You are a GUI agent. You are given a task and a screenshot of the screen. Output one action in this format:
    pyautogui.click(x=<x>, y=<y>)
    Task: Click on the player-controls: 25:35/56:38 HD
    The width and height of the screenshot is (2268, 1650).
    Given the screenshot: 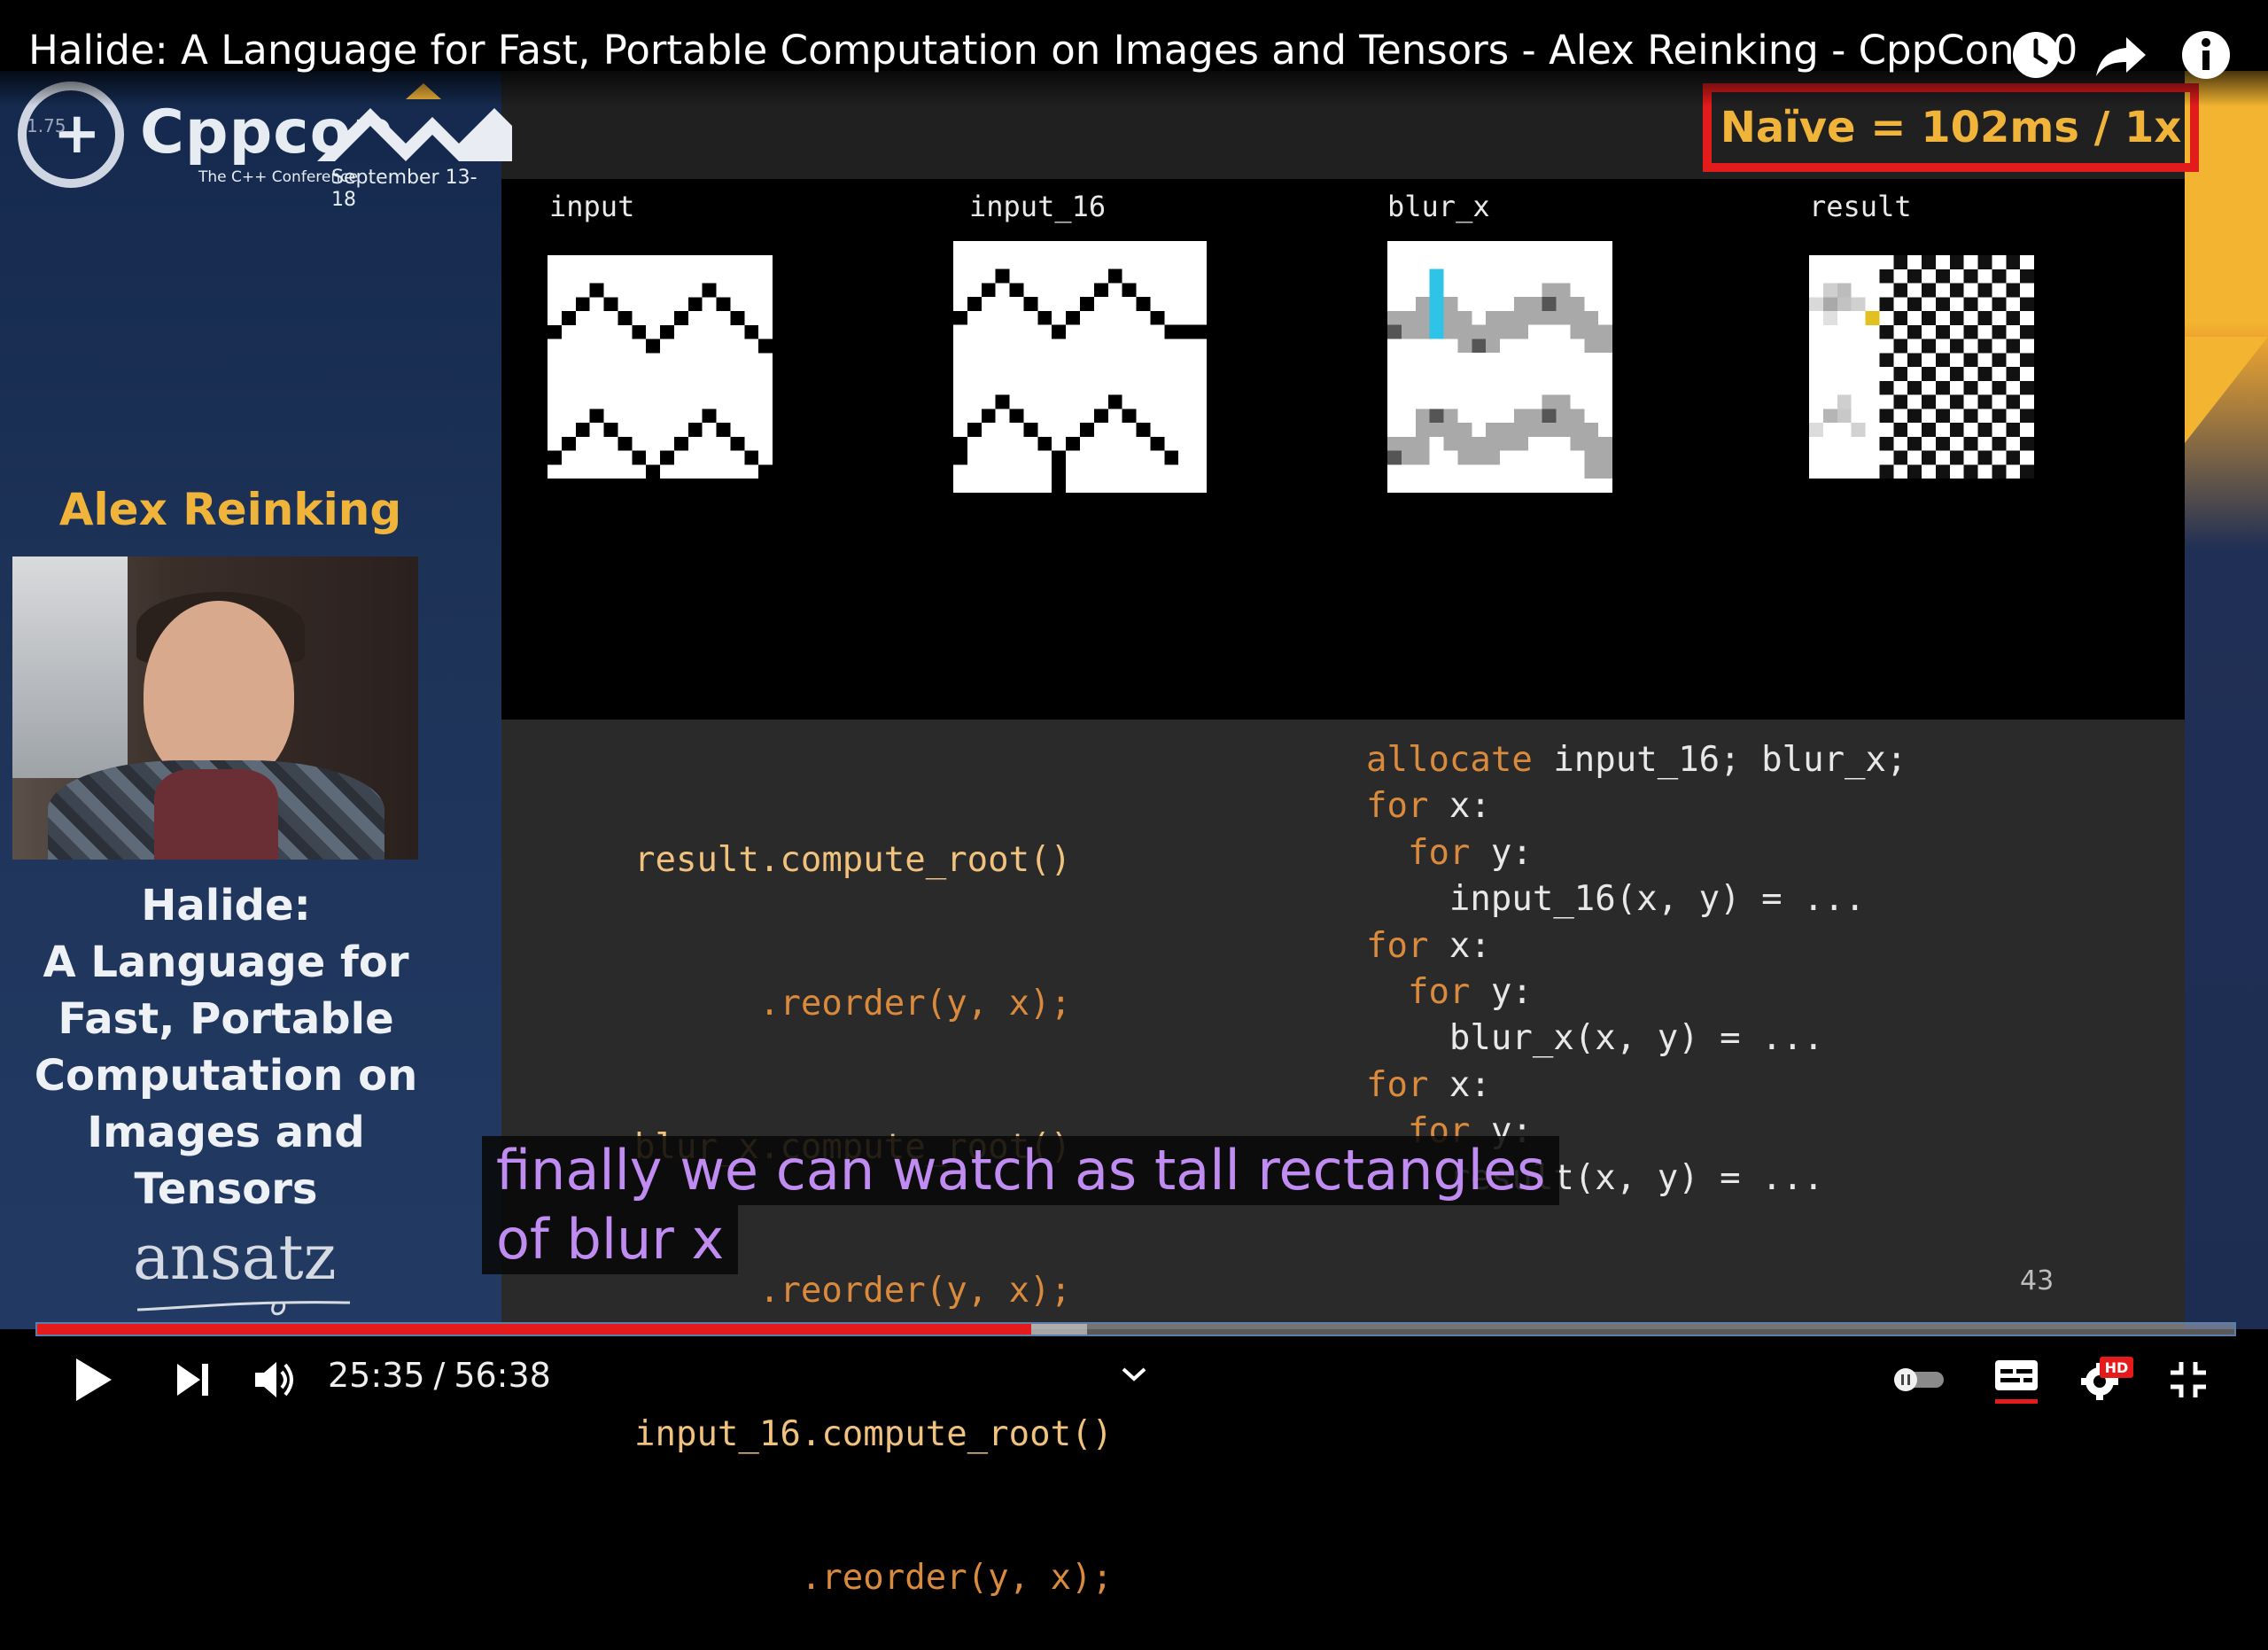 What is the action you would take?
    pyautogui.click(x=1134, y=1378)
    